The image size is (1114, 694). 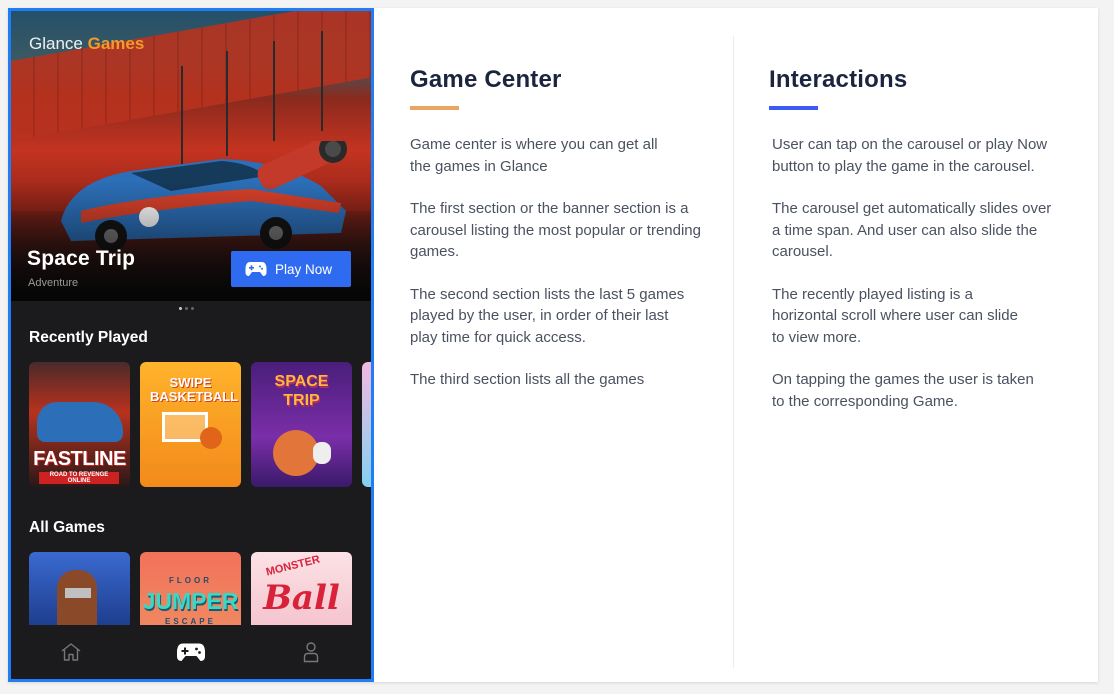 What do you see at coordinates (366, 424) in the screenshot?
I see `game-tile-partial` at bounding box center [366, 424].